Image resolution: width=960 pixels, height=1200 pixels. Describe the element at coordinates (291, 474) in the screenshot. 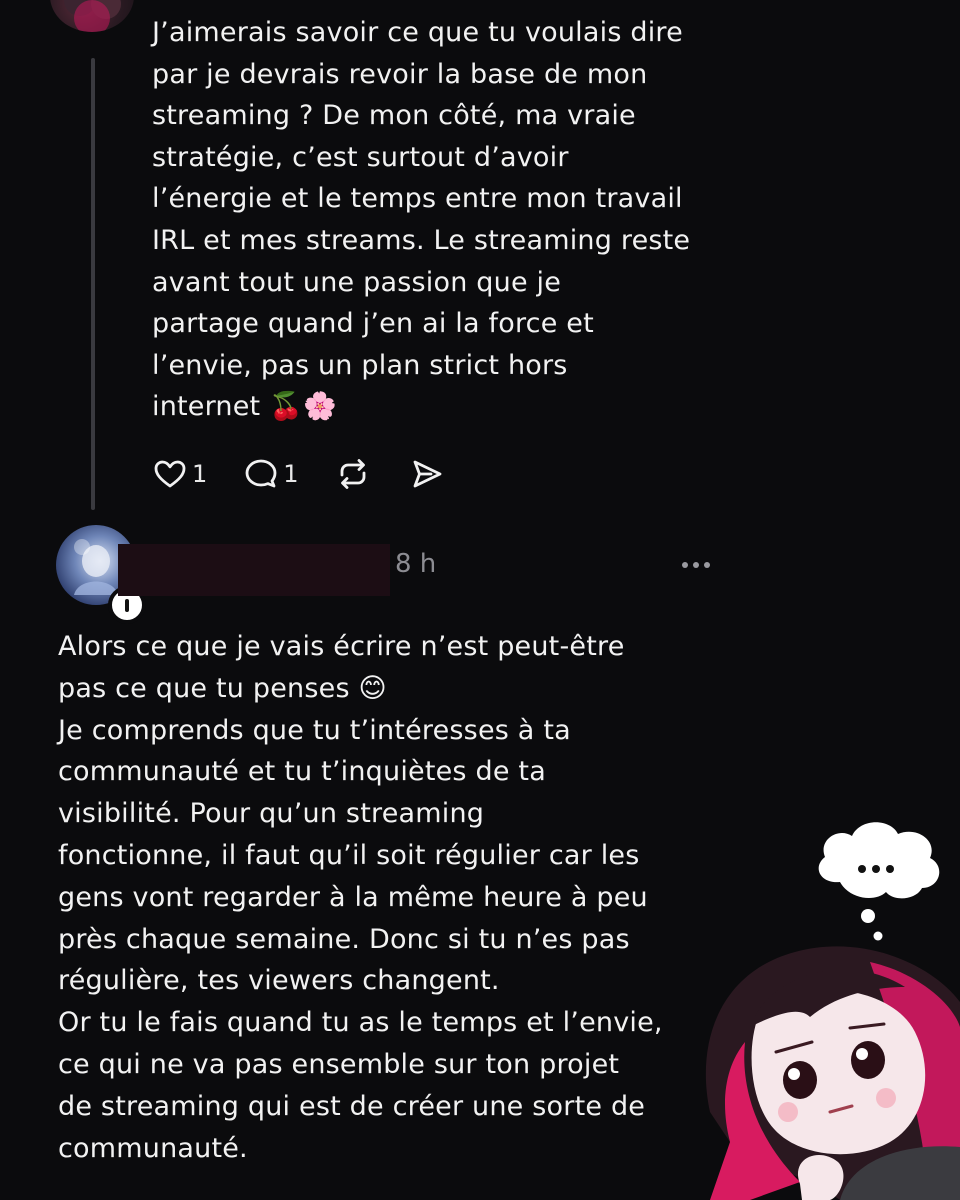

I see `reply-count: 1` at that location.